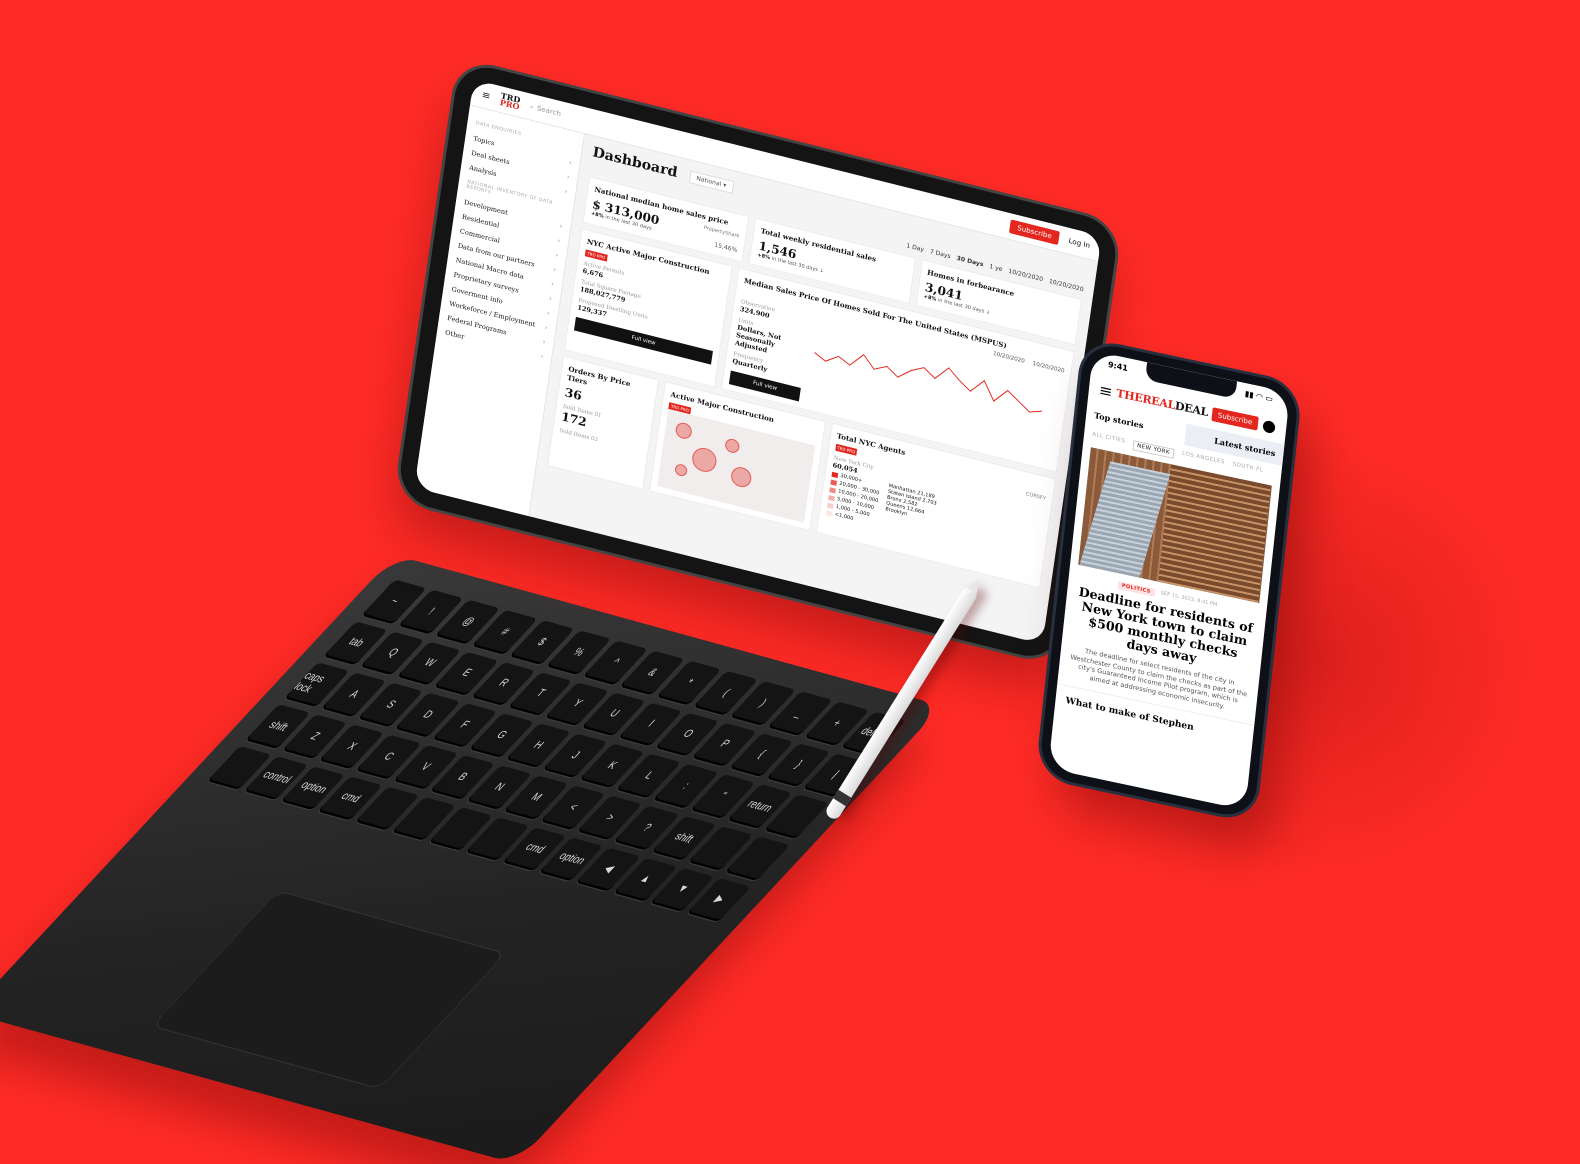 Image resolution: width=1580 pixels, height=1164 pixels. I want to click on subscribe-button: Subscribe, so click(1235, 418).